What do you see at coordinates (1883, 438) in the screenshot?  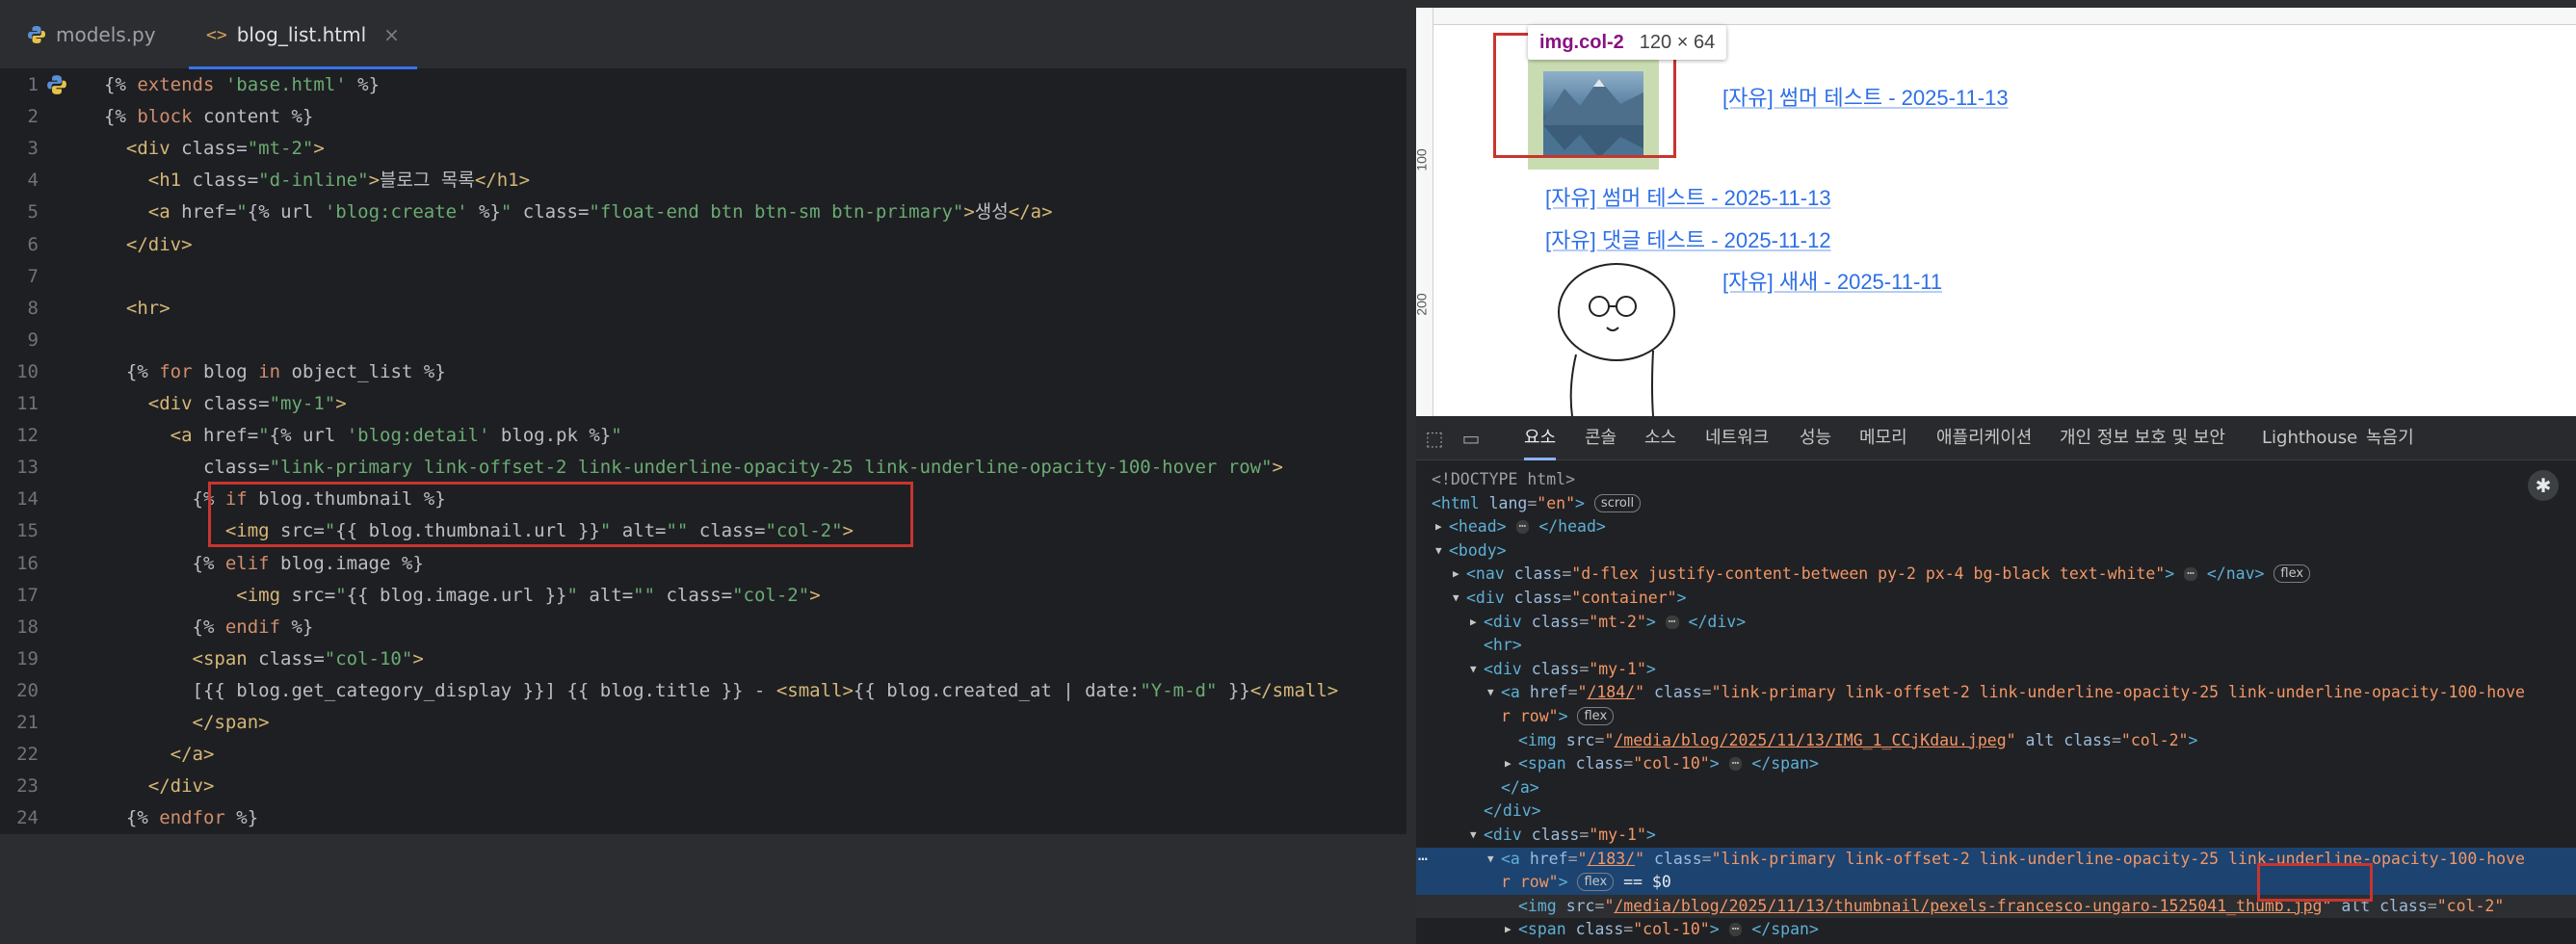 I see `devtools-tab: 메모리` at bounding box center [1883, 438].